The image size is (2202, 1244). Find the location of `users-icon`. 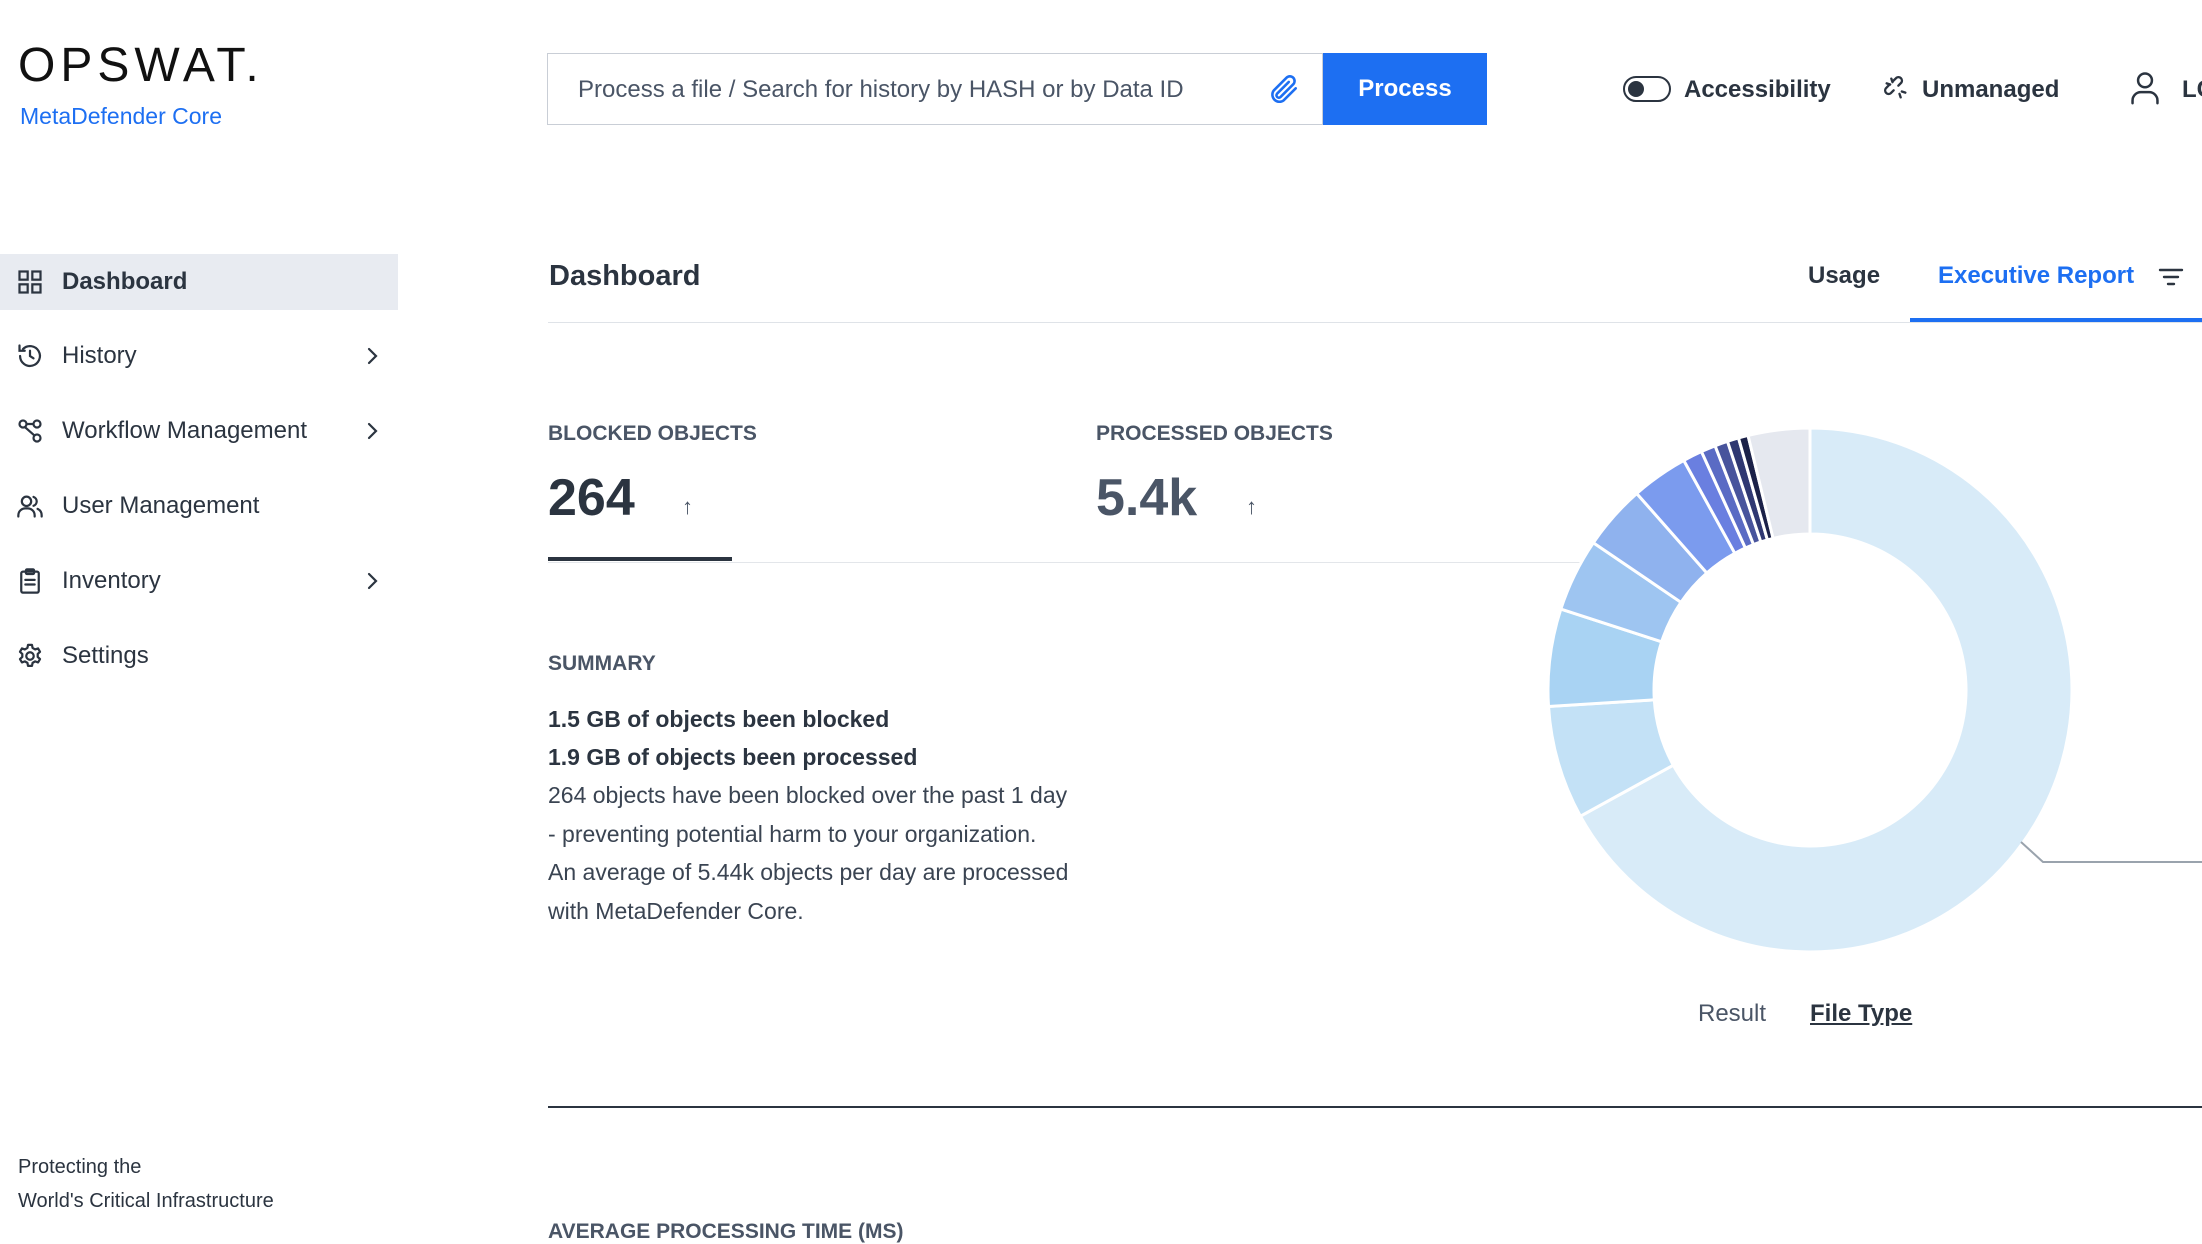

users-icon is located at coordinates (30, 506).